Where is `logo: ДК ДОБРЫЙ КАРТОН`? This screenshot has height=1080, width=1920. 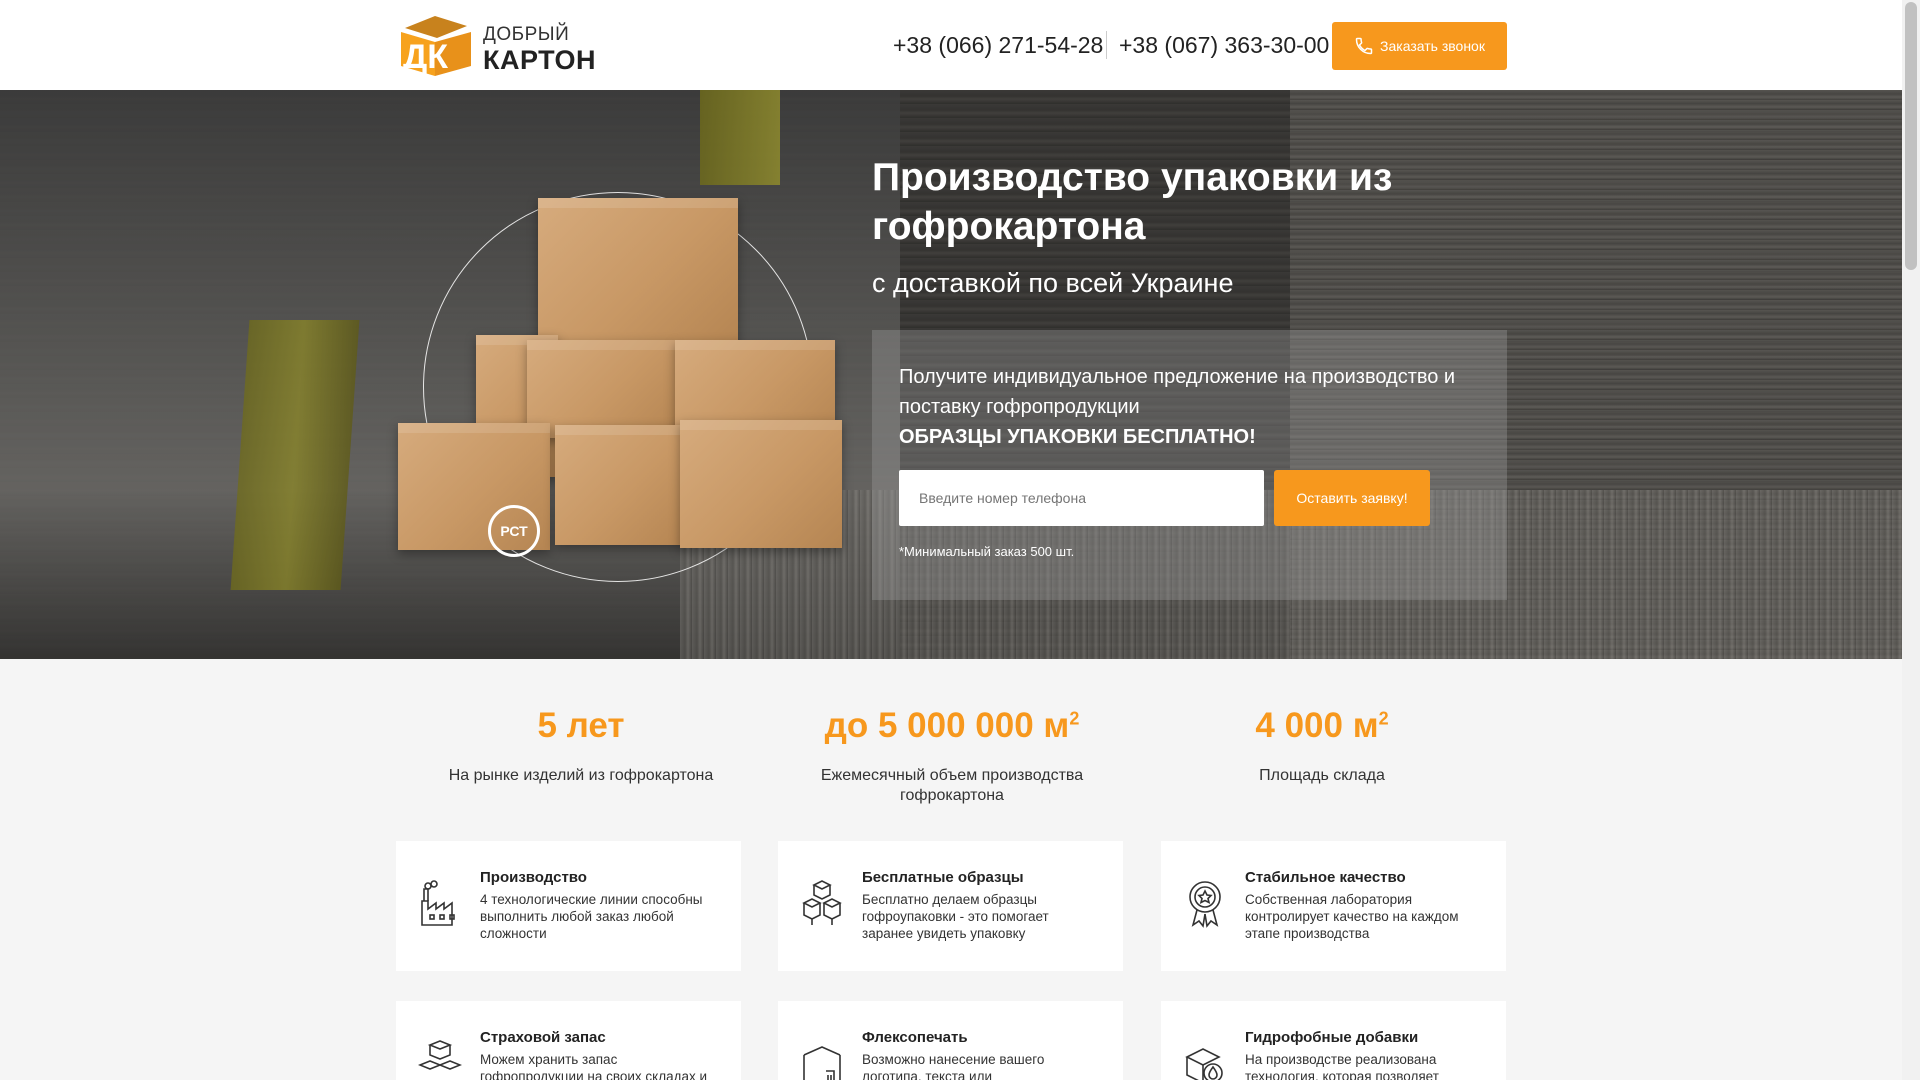 logo: ДК ДОБРЫЙ КАРТОН is located at coordinates (495, 46).